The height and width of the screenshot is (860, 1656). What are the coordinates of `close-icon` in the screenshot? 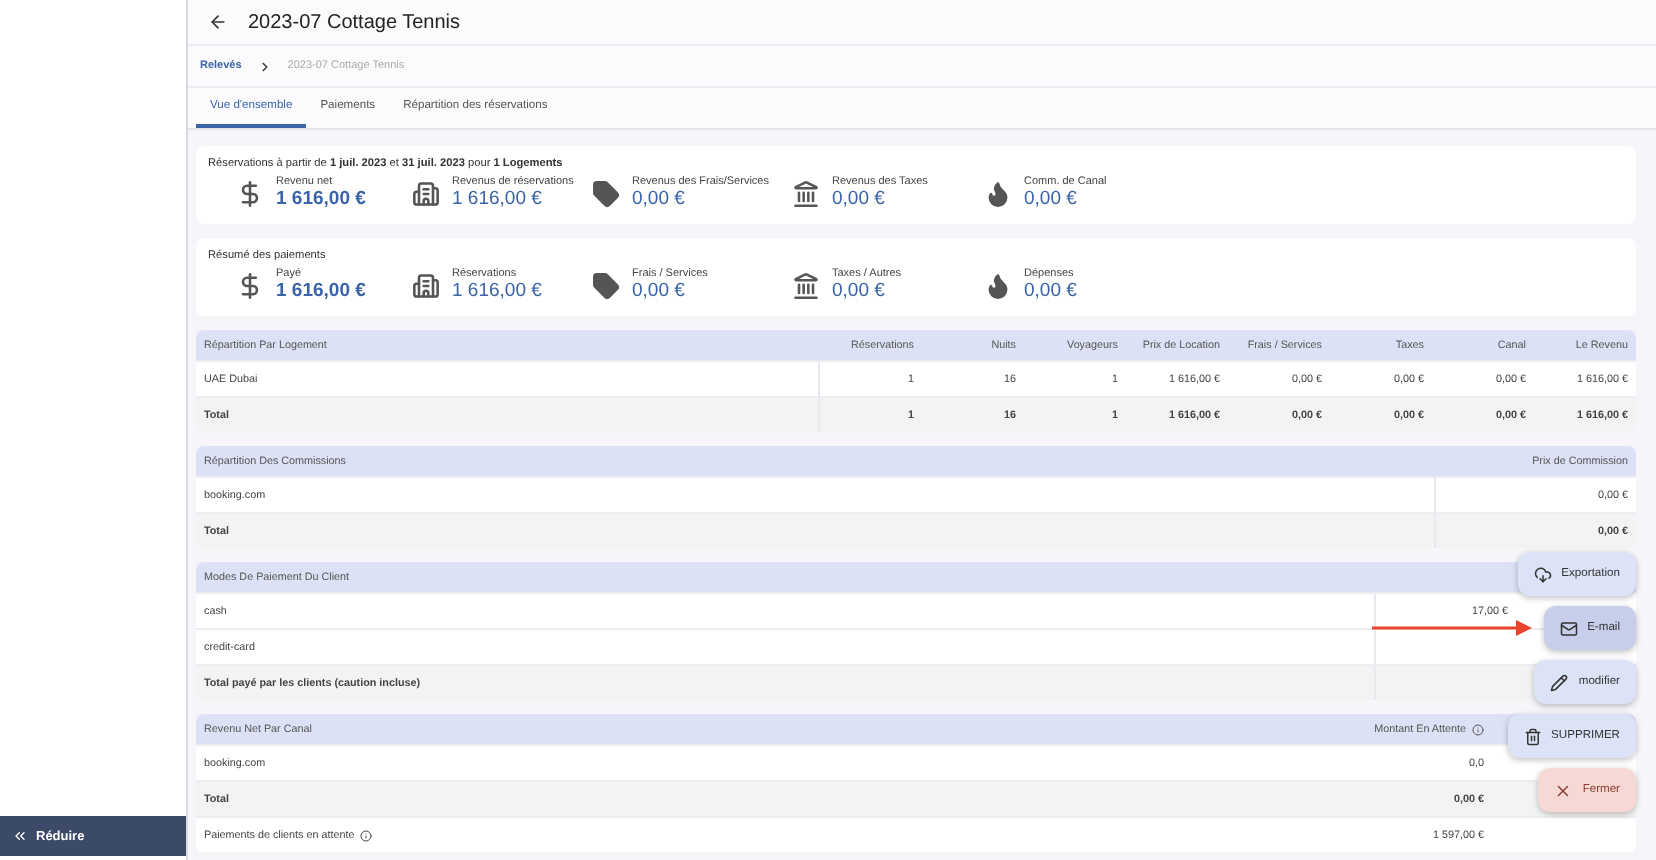 It's located at (1563, 790).